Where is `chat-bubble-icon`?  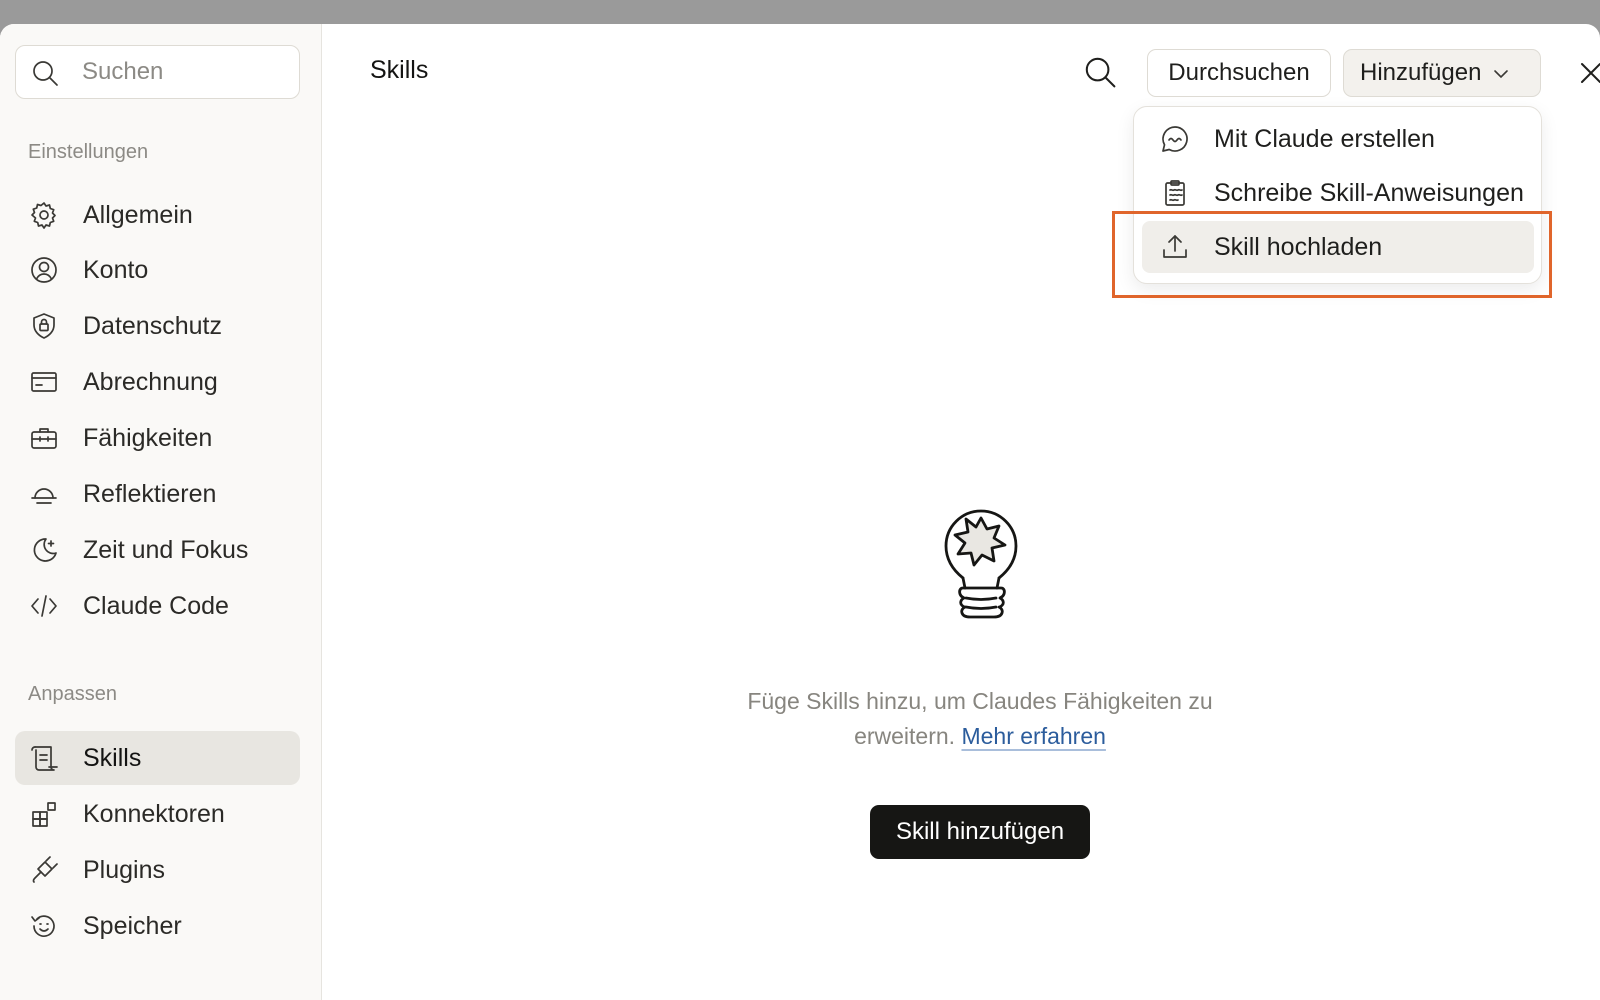 chat-bubble-icon is located at coordinates (1175, 139).